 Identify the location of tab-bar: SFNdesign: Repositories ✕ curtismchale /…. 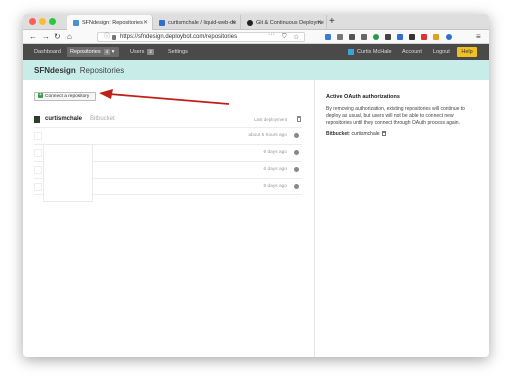
(256, 22).